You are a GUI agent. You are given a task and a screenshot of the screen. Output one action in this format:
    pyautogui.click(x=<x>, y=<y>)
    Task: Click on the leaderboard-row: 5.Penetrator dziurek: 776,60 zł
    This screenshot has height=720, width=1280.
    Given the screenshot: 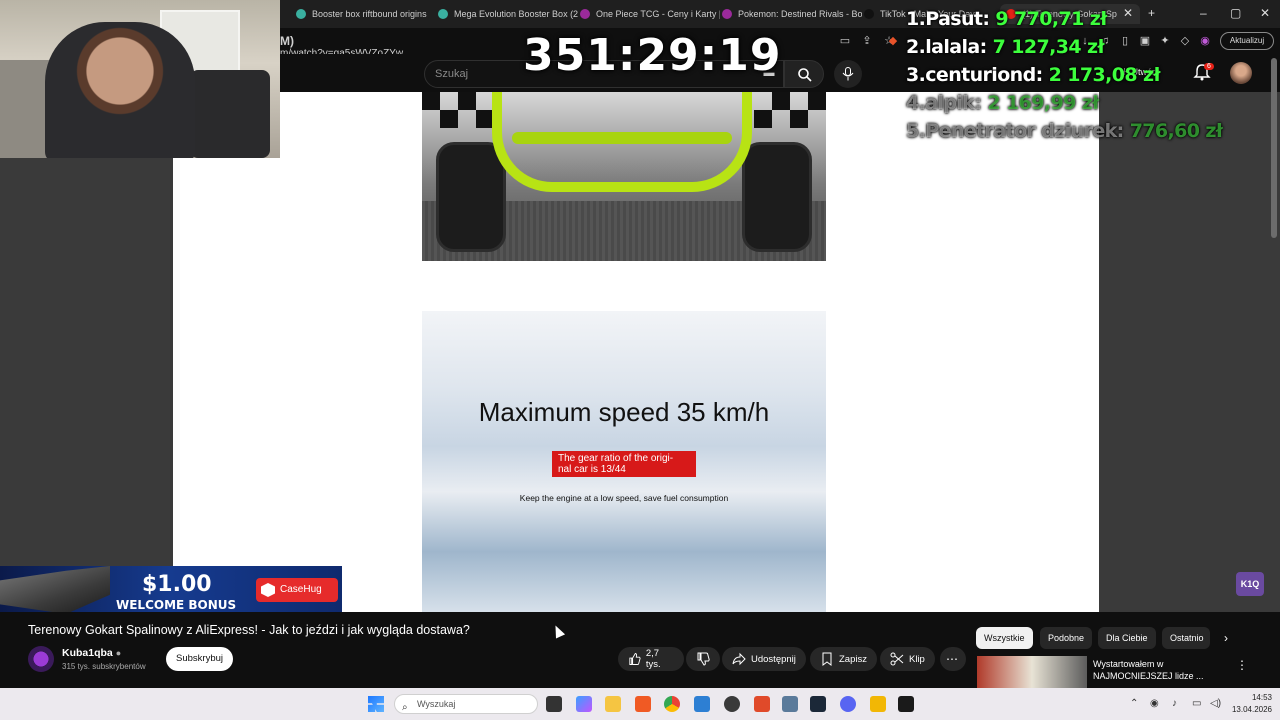 What is the action you would take?
    pyautogui.click(x=1091, y=134)
    